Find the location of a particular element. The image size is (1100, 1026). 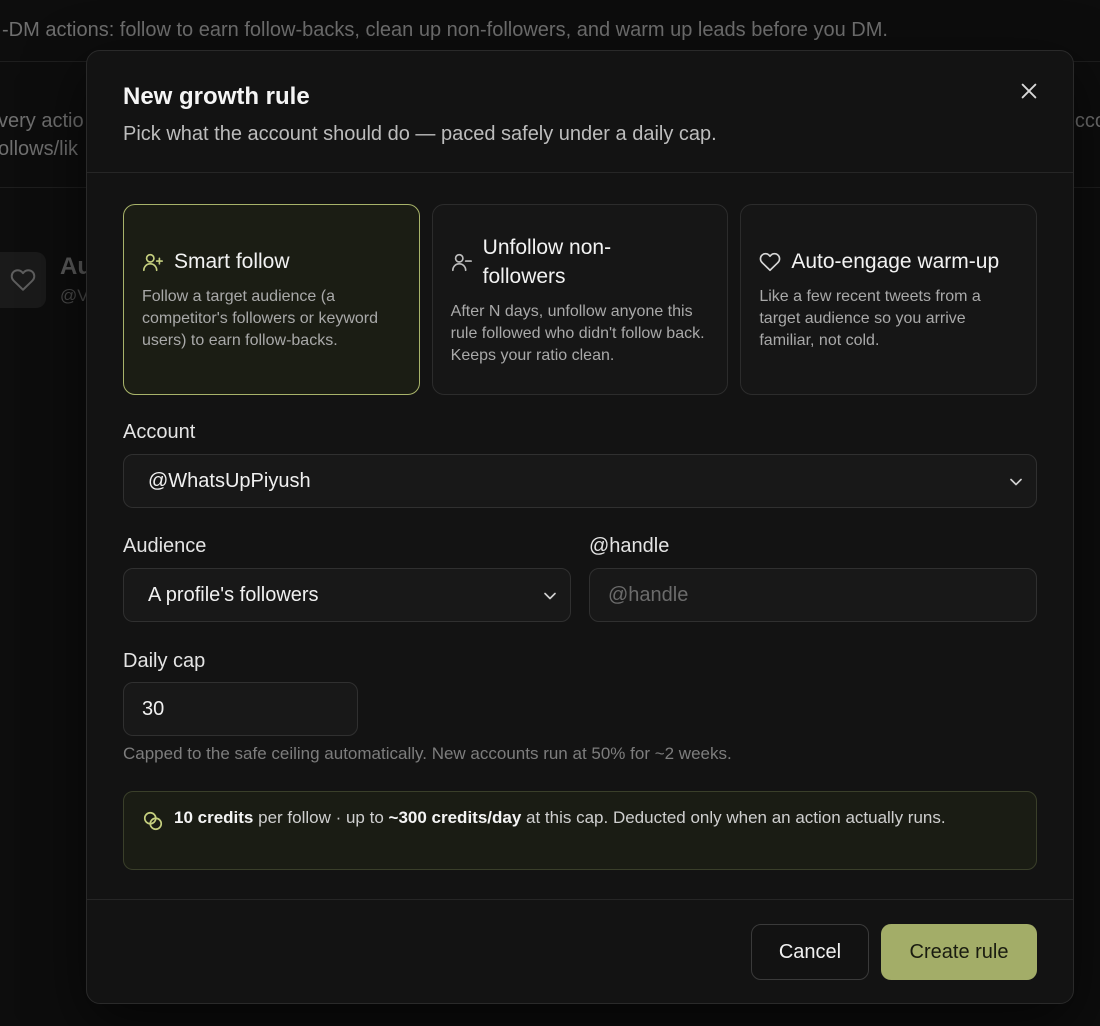

audience-select-value: A profile's followers is located at coordinates (233, 594).